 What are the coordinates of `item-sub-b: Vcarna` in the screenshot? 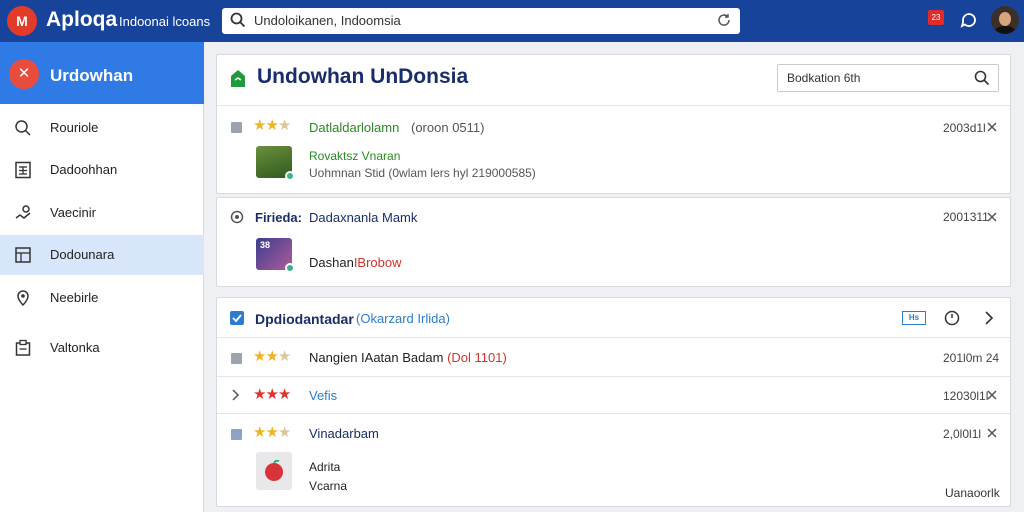 It's located at (328, 486).